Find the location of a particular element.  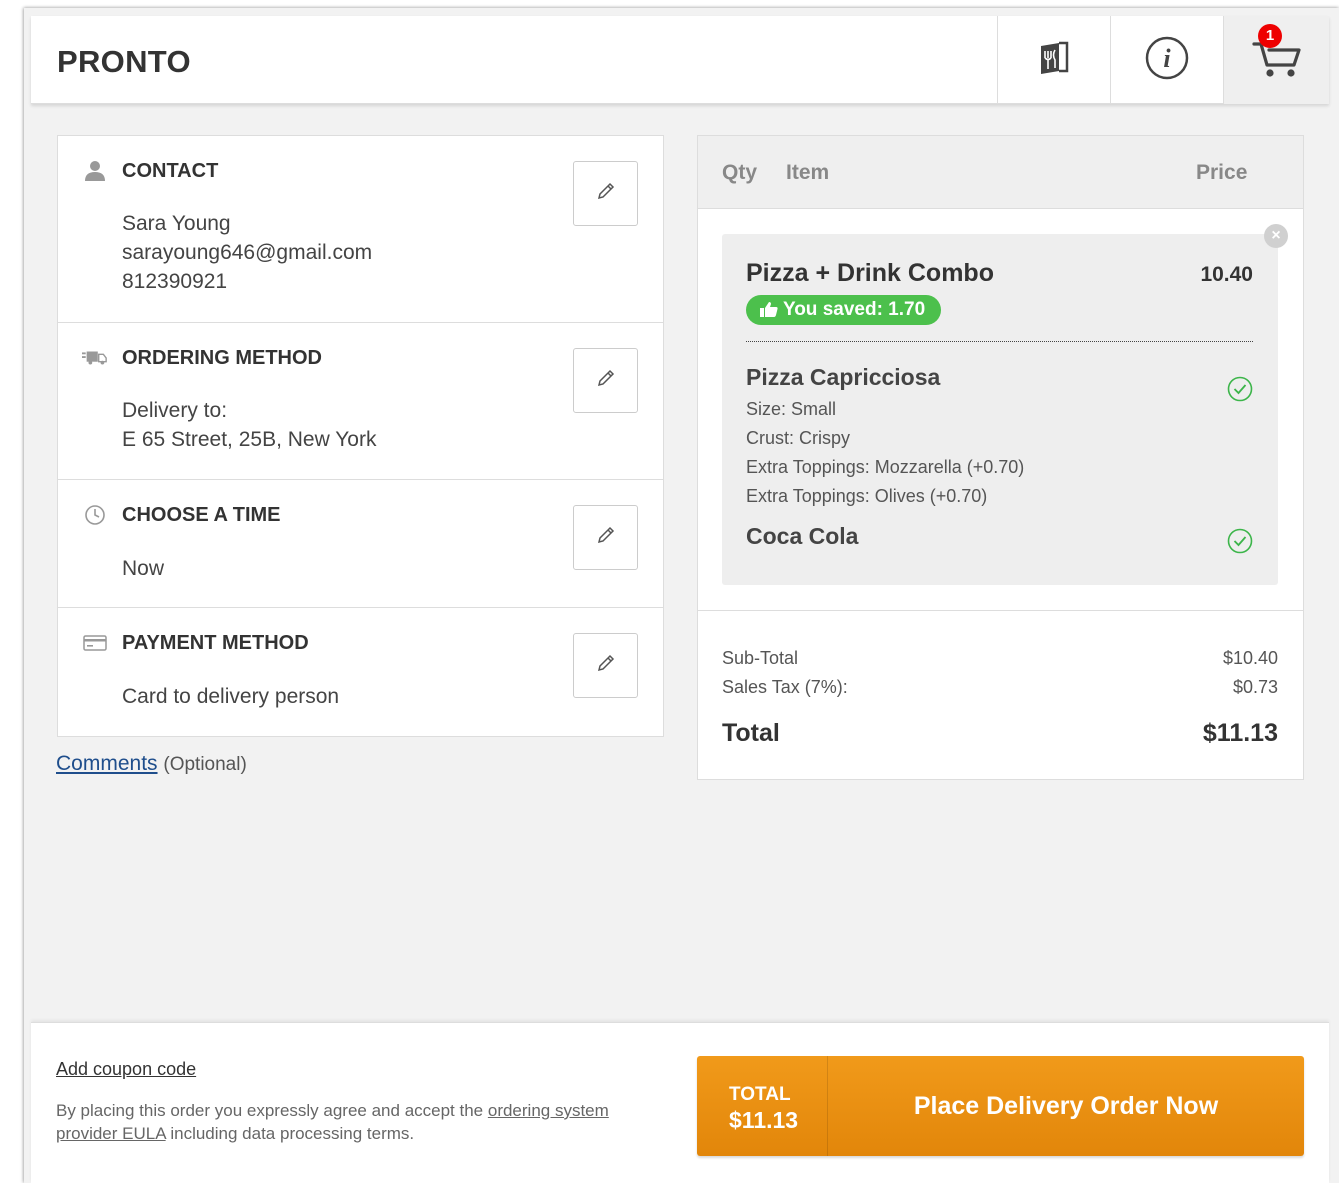

edit-ordering-method-button is located at coordinates (605, 380).